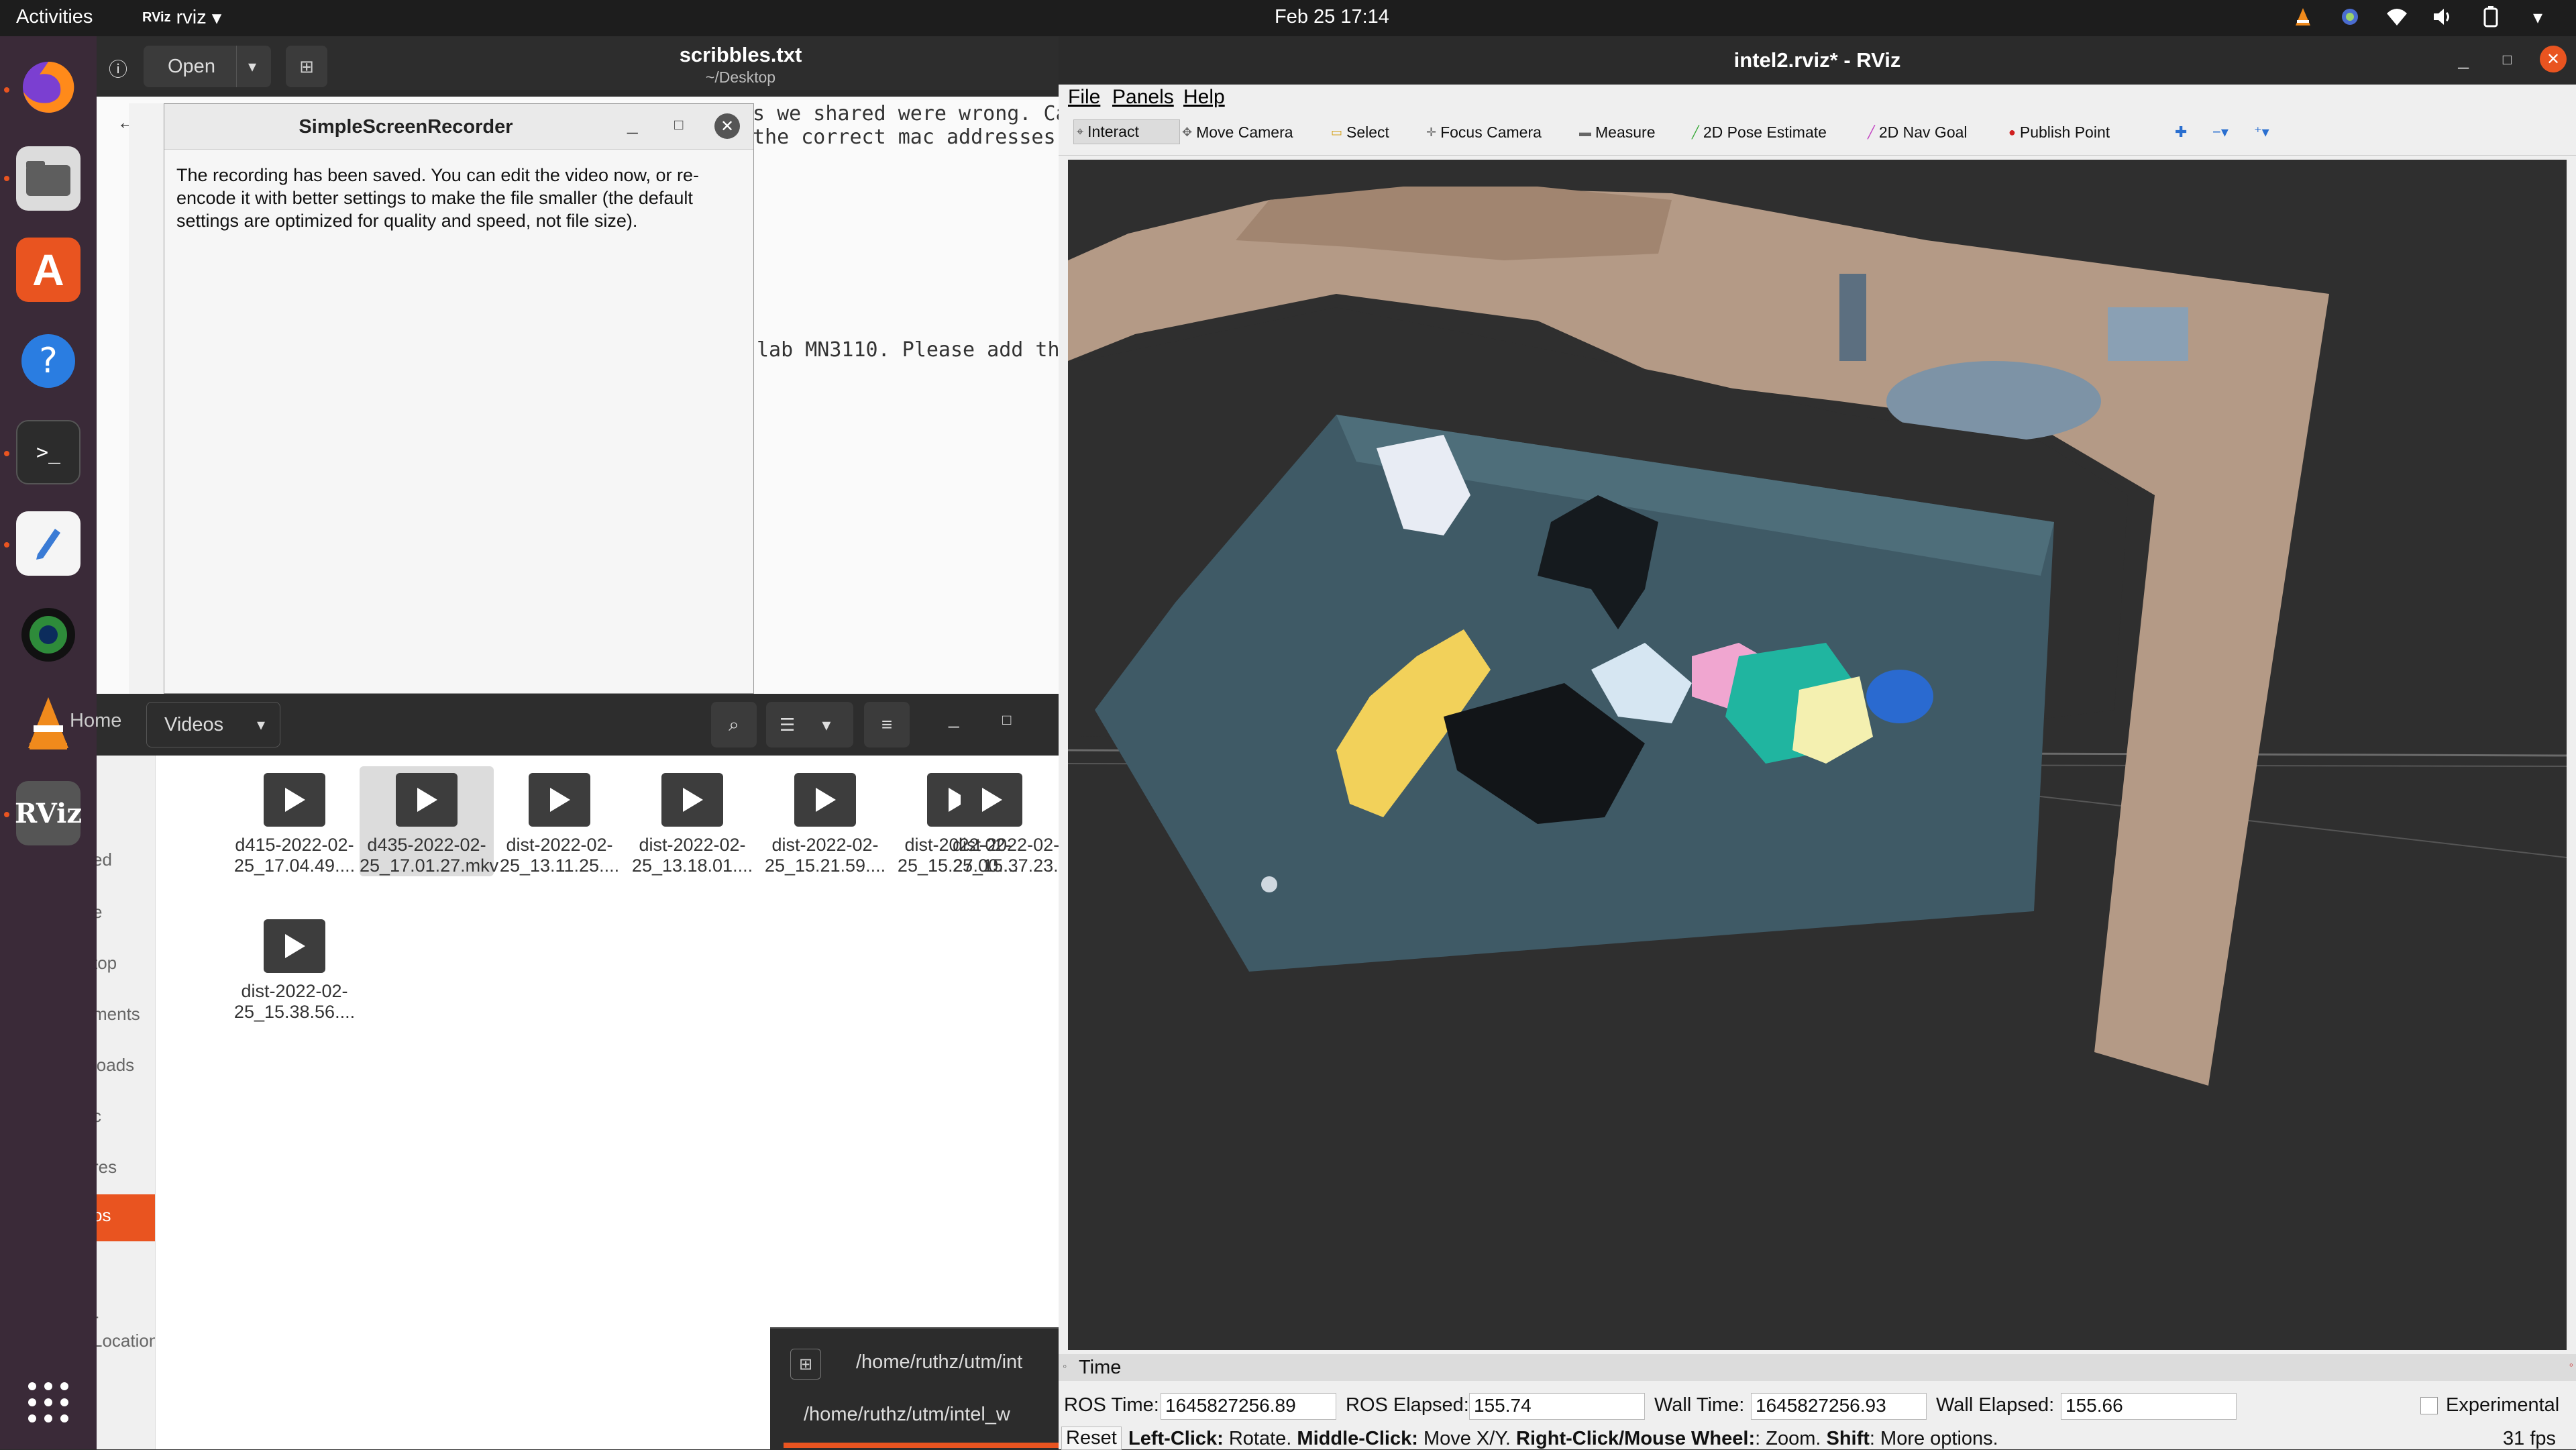 The width and height of the screenshot is (2576, 1450). What do you see at coordinates (104, 859) in the screenshot?
I see `sidebar-item: ed` at bounding box center [104, 859].